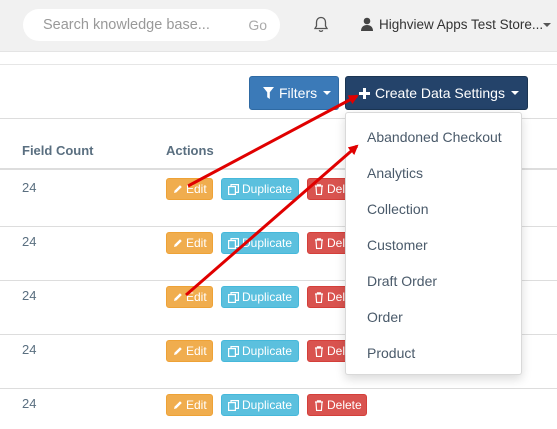 The width and height of the screenshot is (557, 429). Describe the element at coordinates (440, 93) in the screenshot. I see `create-data-settings-label: Create Data Settings` at that location.